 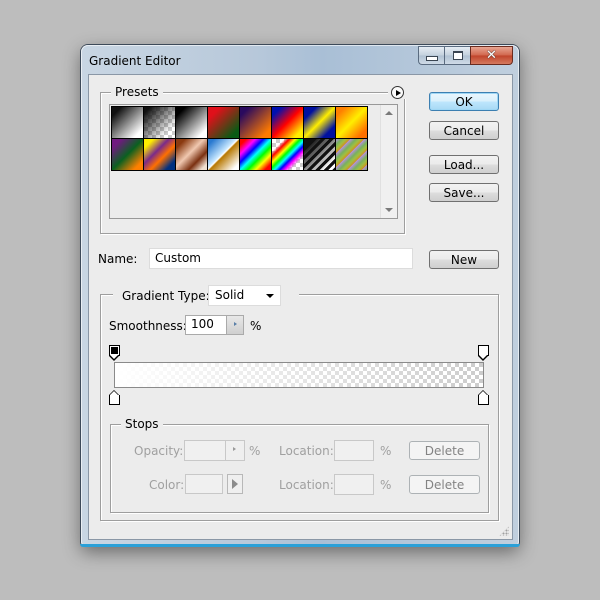 I want to click on preset-swatch-neutral-density, so click(x=351, y=154).